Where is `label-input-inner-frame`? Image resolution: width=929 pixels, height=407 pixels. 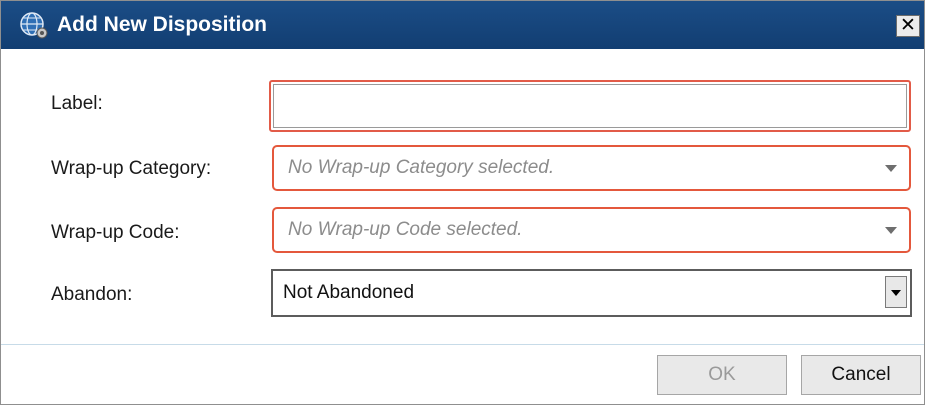 label-input-inner-frame is located at coordinates (590, 106).